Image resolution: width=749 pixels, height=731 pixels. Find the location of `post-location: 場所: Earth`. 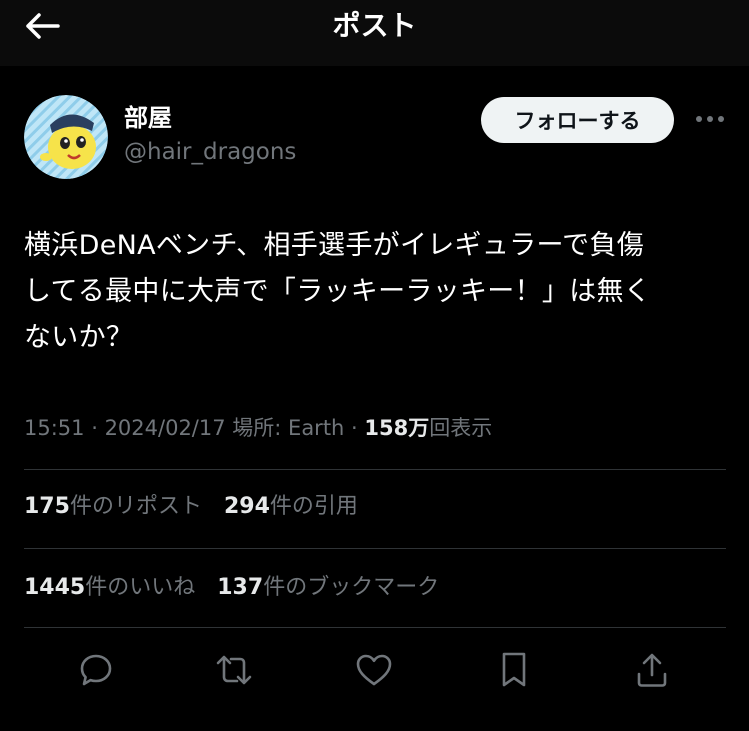

post-location: 場所: Earth is located at coordinates (288, 428).